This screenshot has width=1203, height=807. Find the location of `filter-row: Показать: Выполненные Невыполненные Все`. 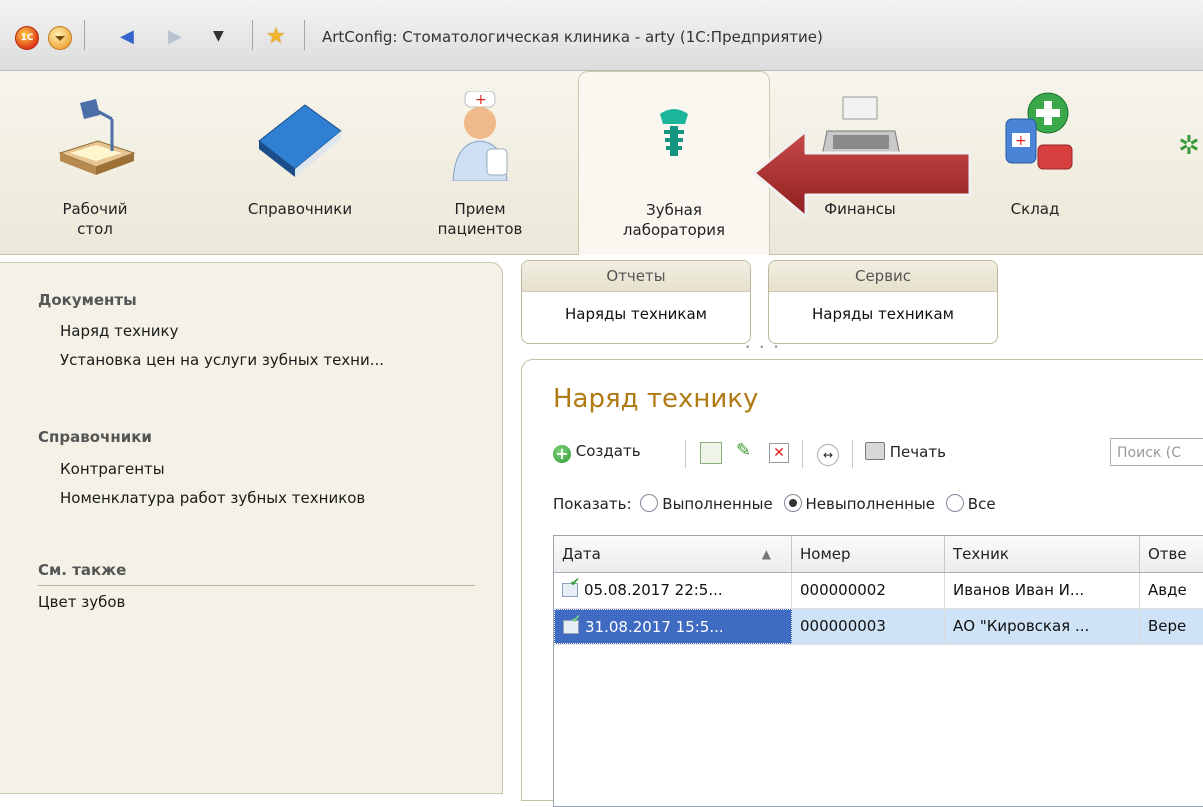

filter-row: Показать: Выполненные Невыполненные Все is located at coordinates (774, 503).